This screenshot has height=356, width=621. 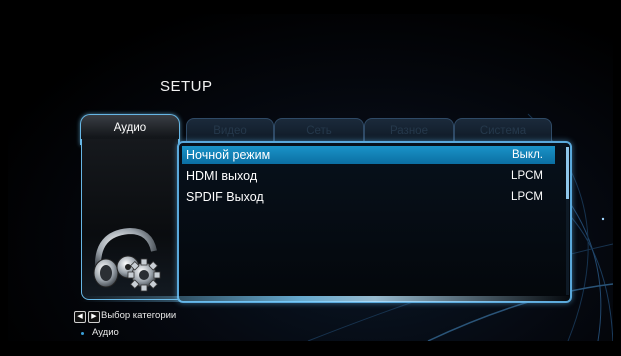 What do you see at coordinates (139, 315) in the screenshot?
I see `help-hint: Выбор категории` at bounding box center [139, 315].